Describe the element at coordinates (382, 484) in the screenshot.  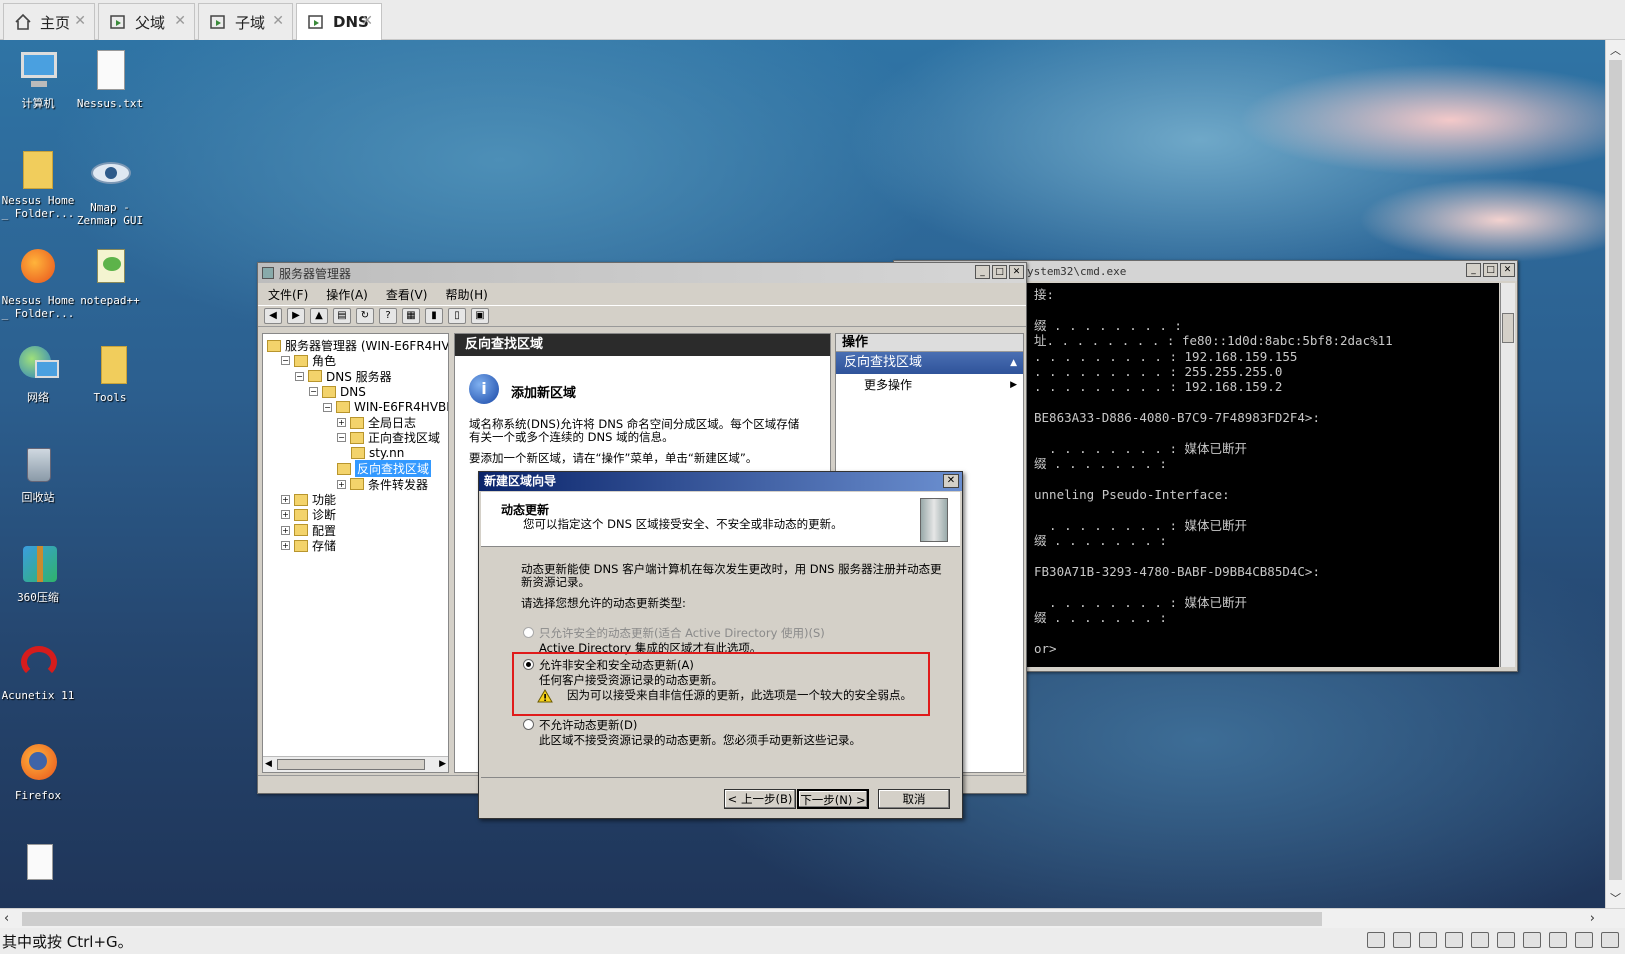
I see `tree-node: + 条件转发器` at that location.